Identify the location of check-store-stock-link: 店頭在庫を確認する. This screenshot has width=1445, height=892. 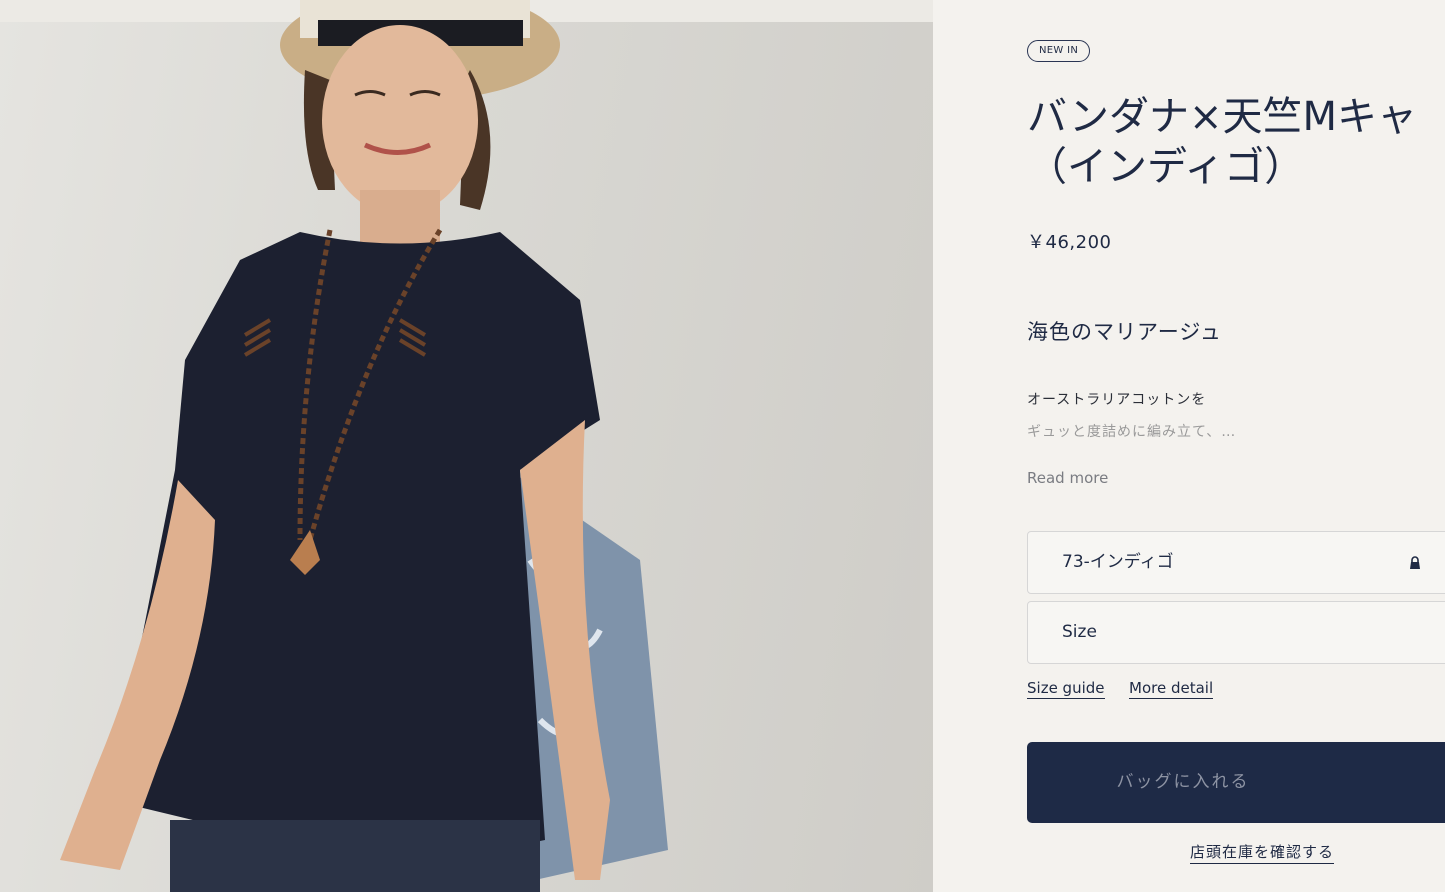
(1262, 852).